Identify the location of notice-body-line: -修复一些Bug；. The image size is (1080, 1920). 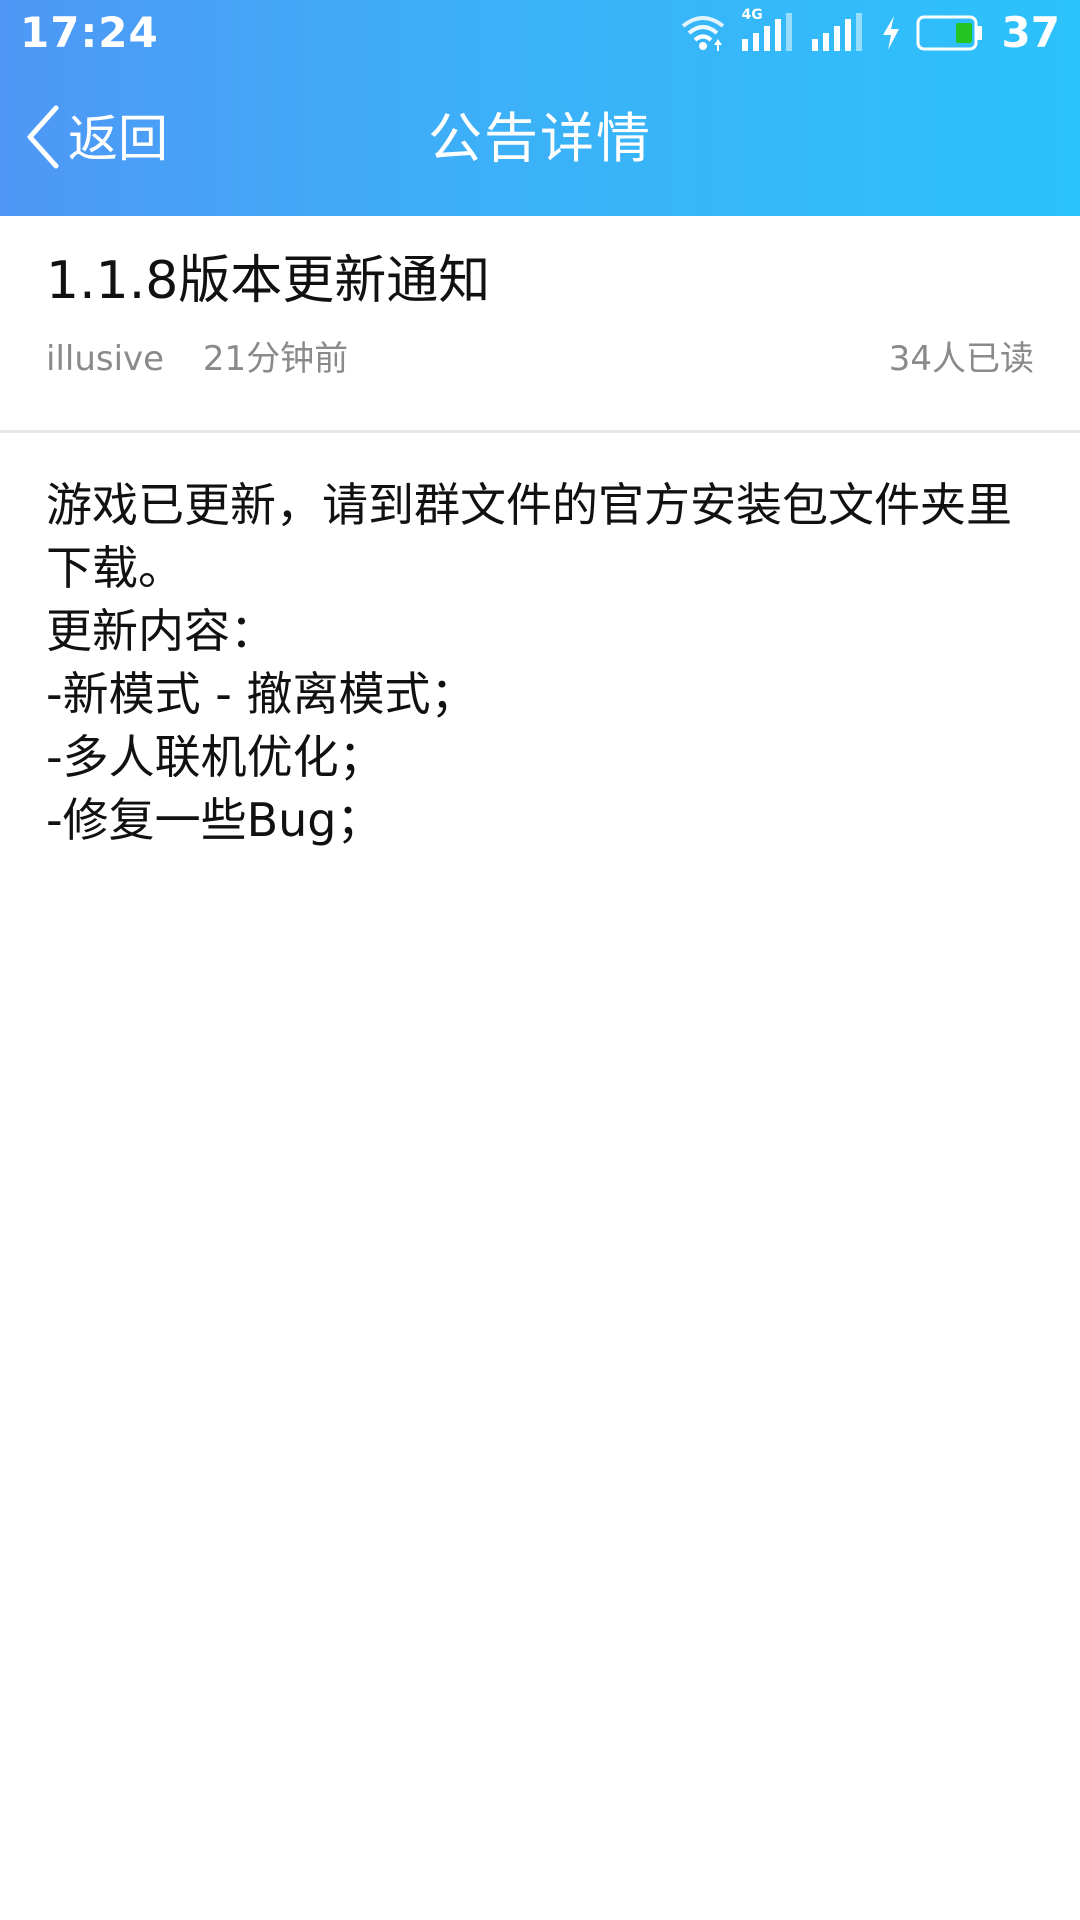
(214, 820).